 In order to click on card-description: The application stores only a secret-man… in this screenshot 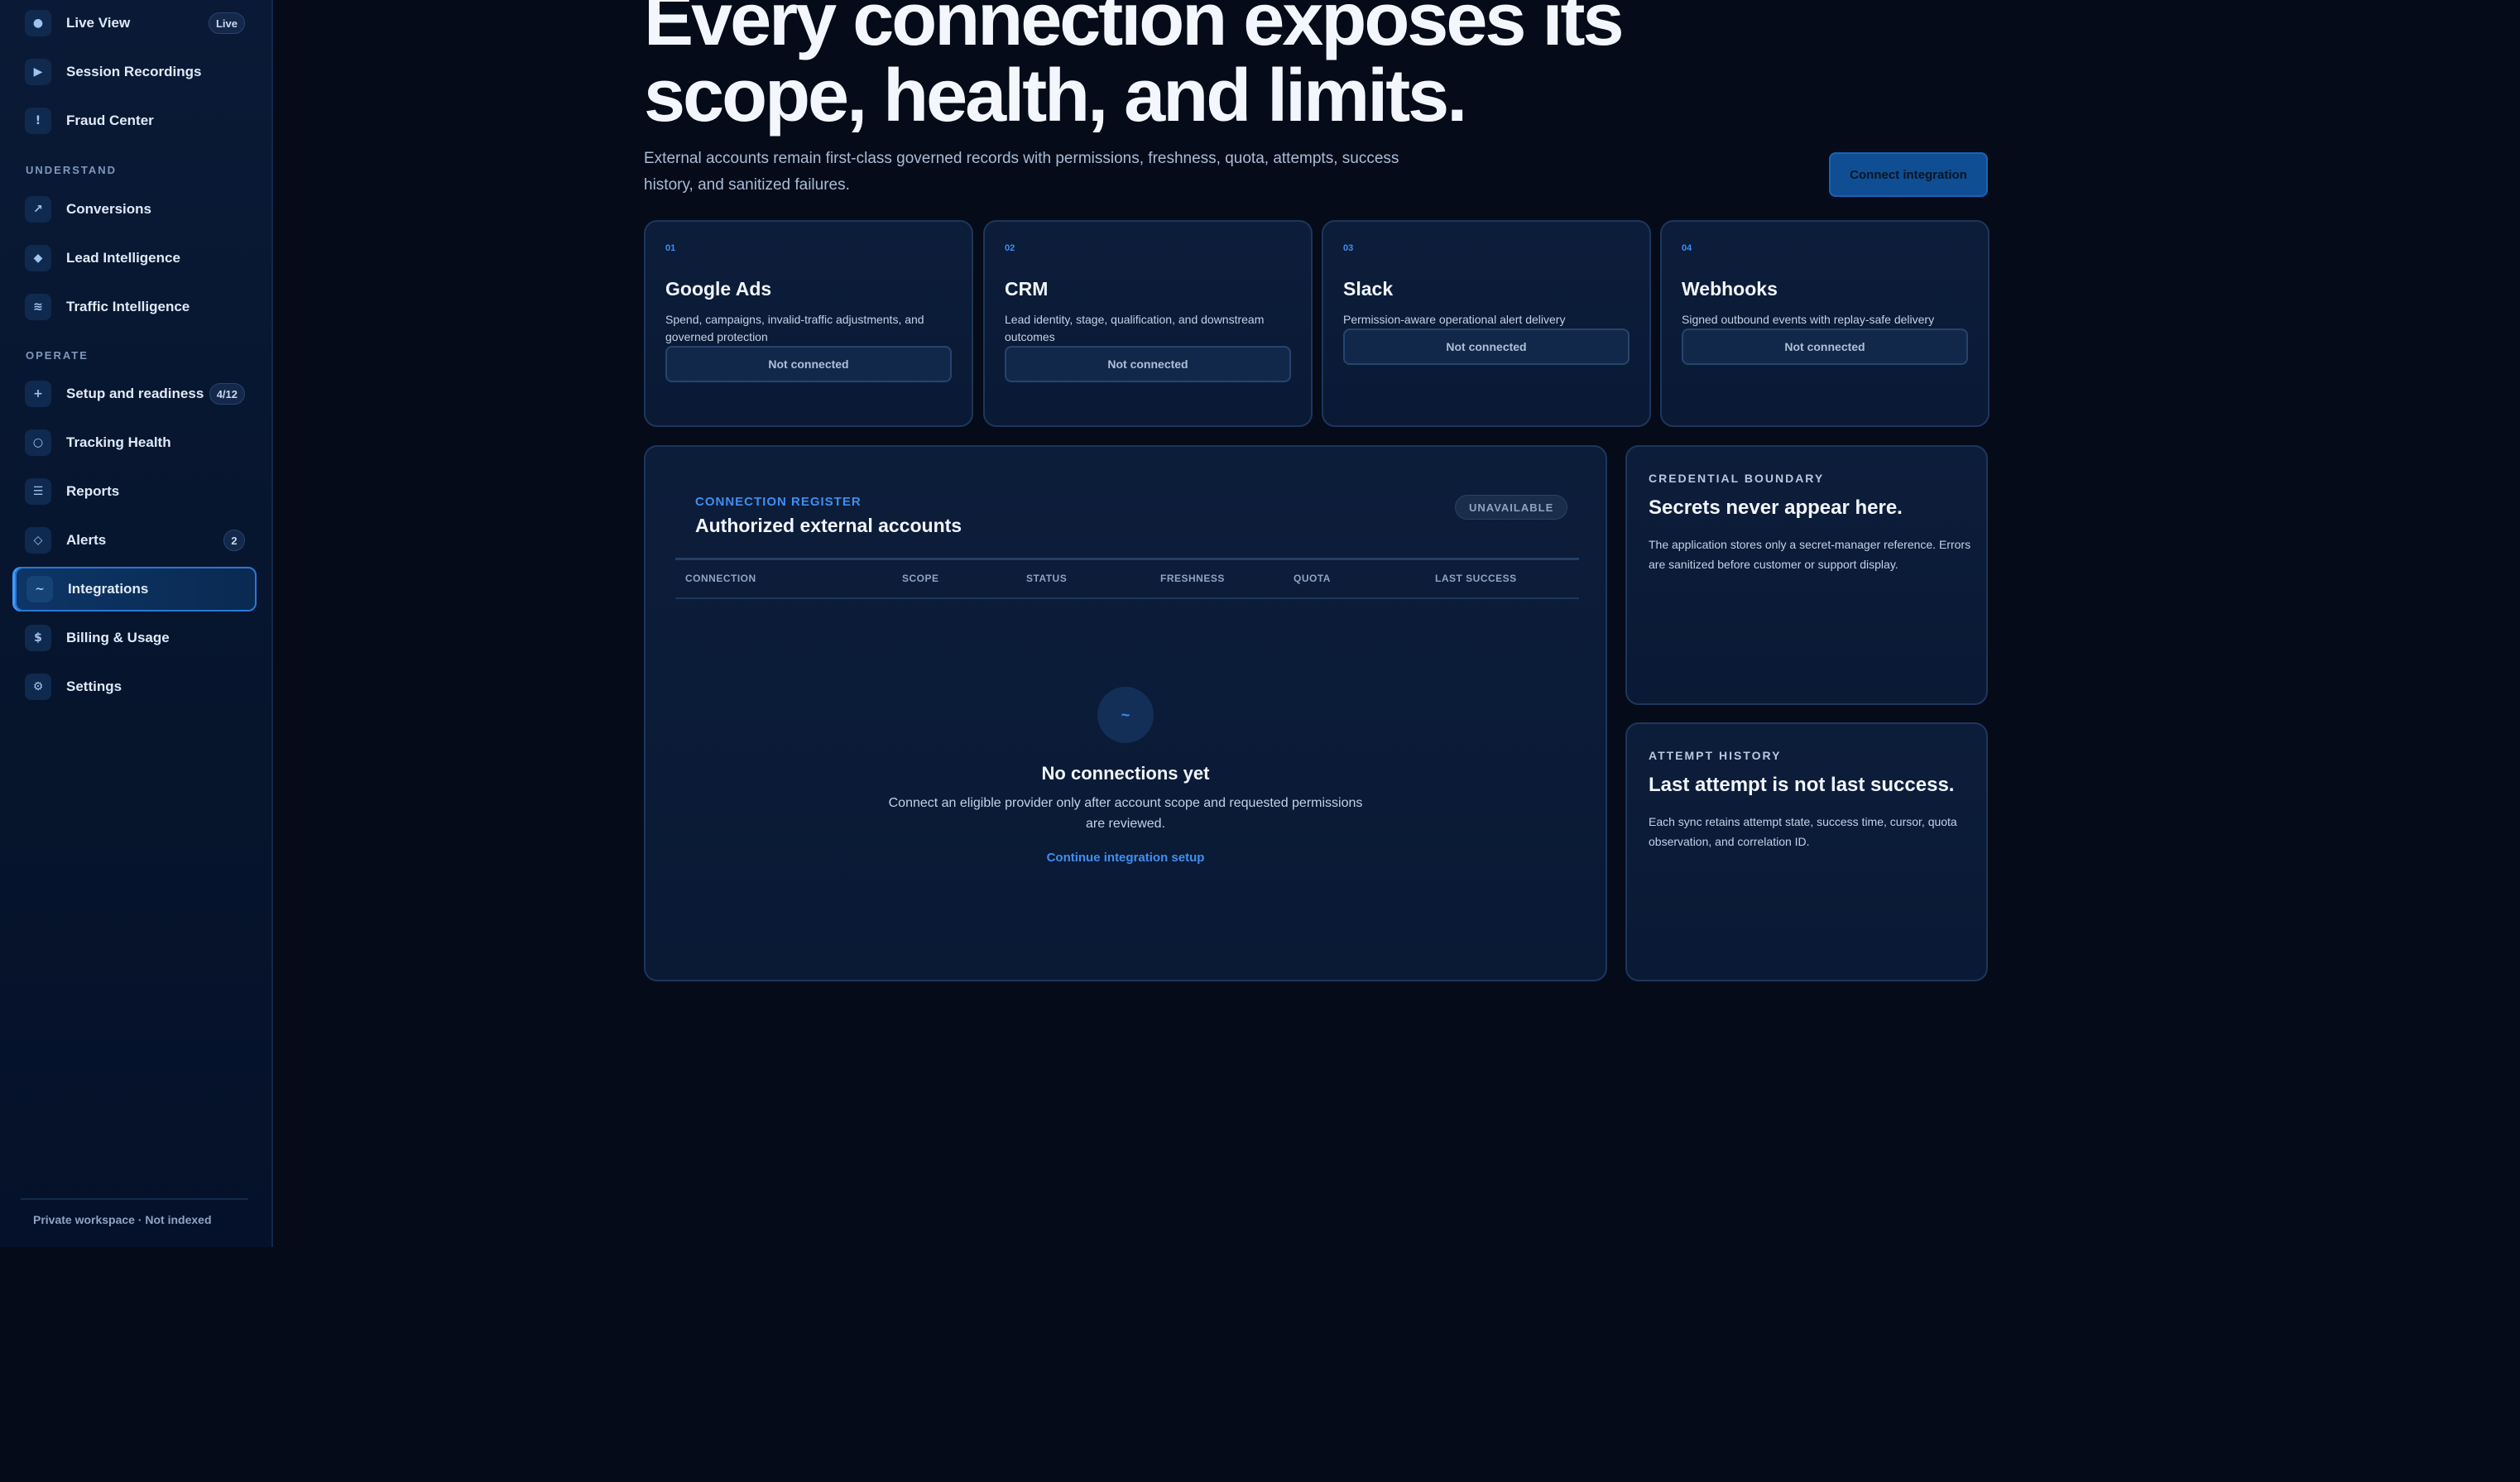, I will do `click(1810, 554)`.